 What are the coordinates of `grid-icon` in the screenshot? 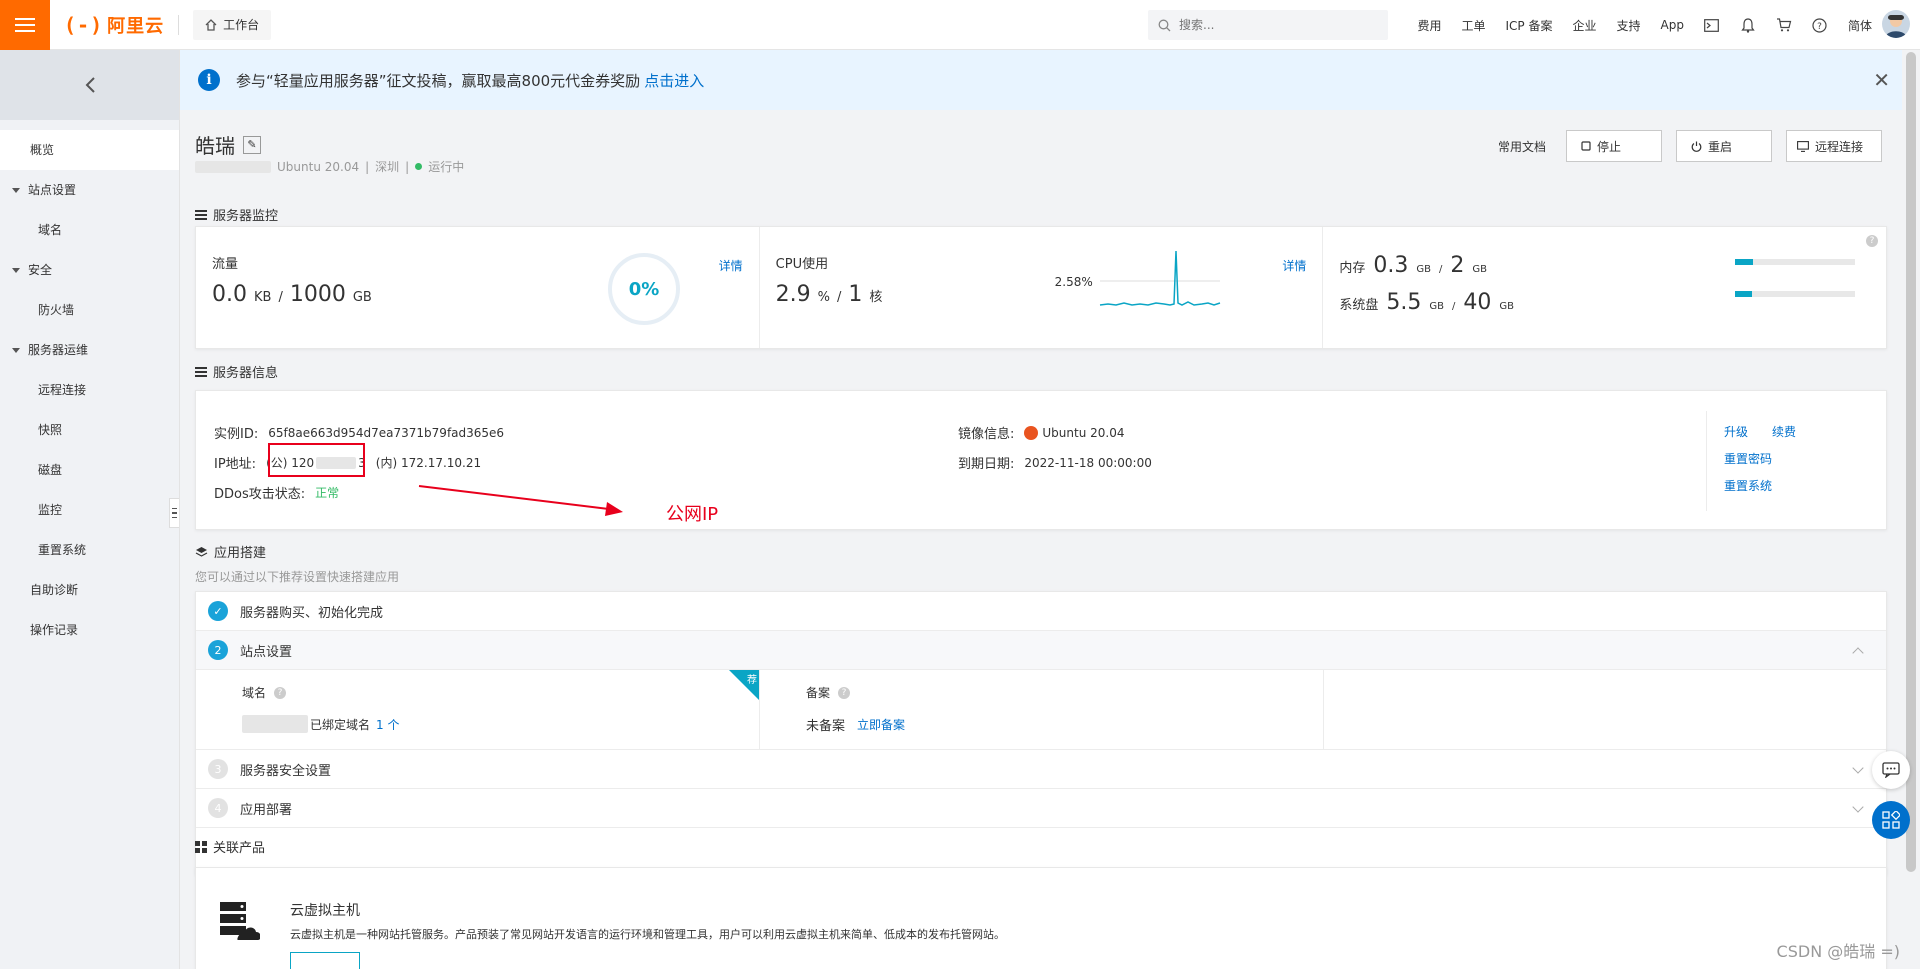 It's located at (201, 846).